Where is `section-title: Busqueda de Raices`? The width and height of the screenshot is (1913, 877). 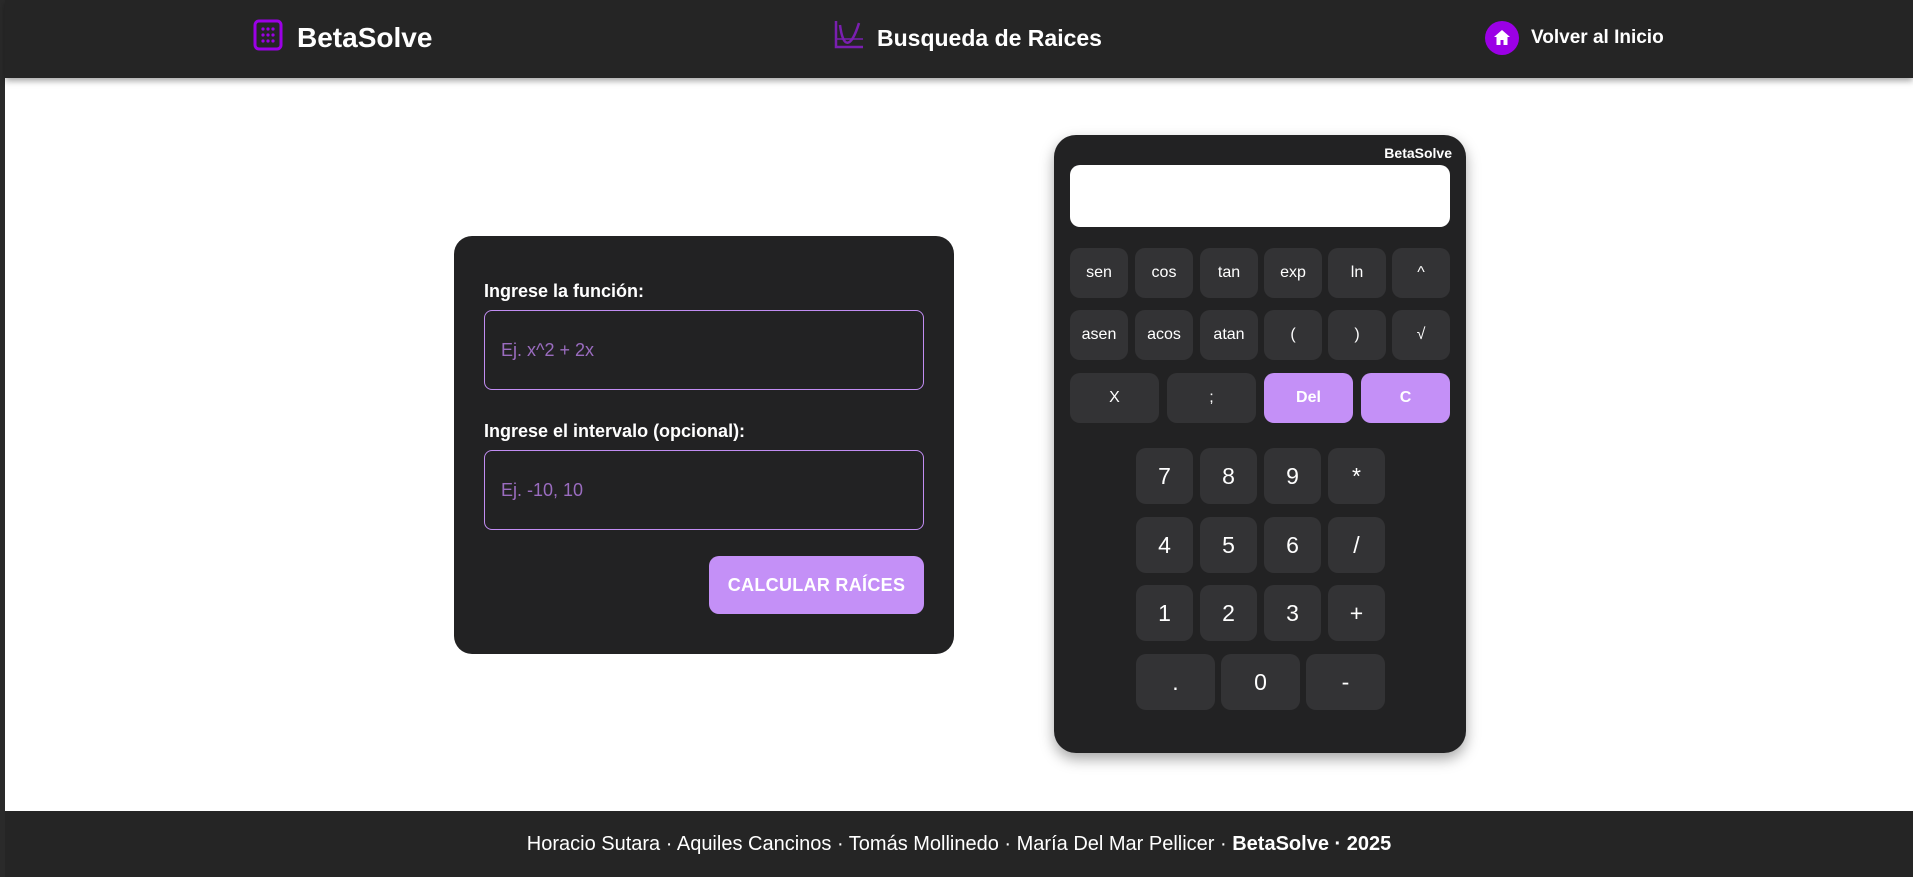 section-title: Busqueda de Raices is located at coordinates (967, 38).